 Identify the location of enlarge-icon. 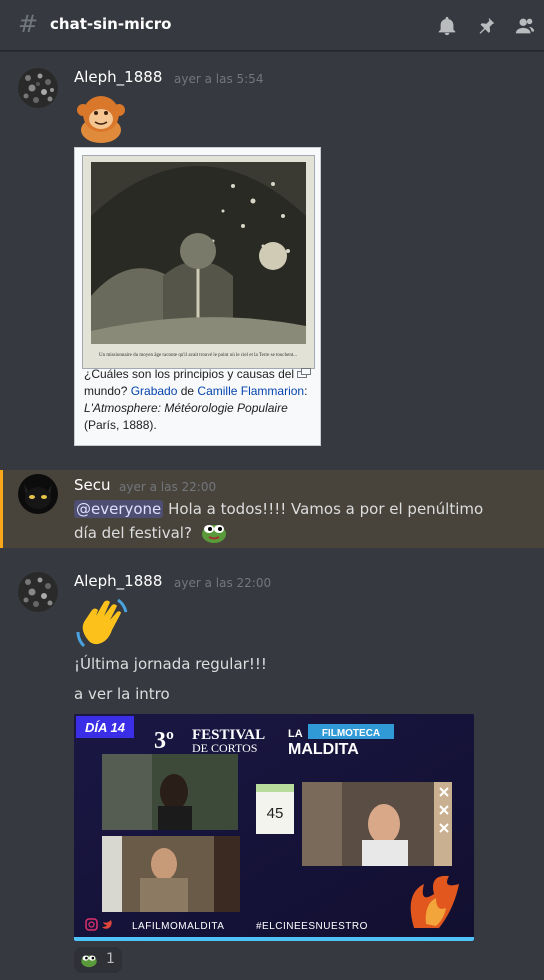
(304, 373).